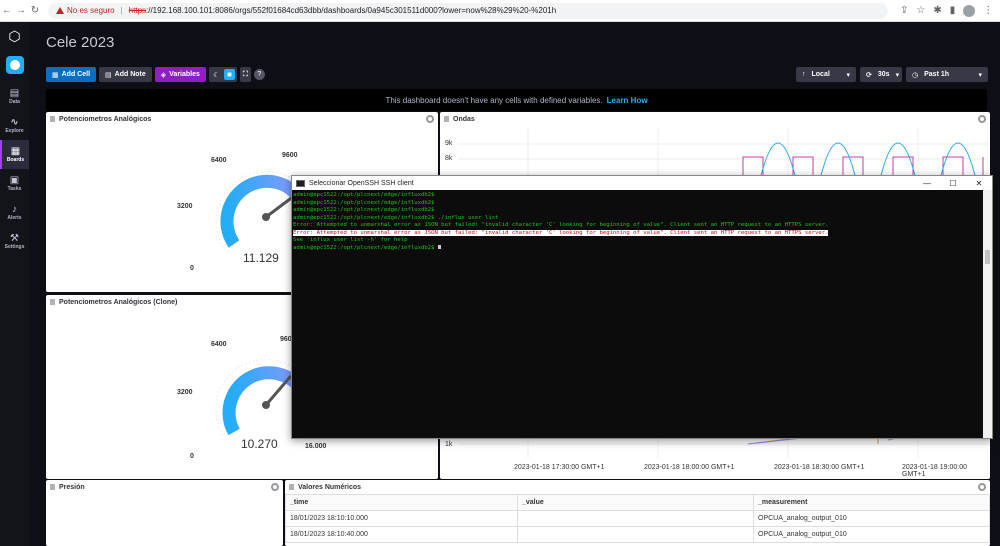 Image resolution: width=1000 pixels, height=546 pixels. I want to click on cell-title: Valores Numéricos, so click(330, 487).